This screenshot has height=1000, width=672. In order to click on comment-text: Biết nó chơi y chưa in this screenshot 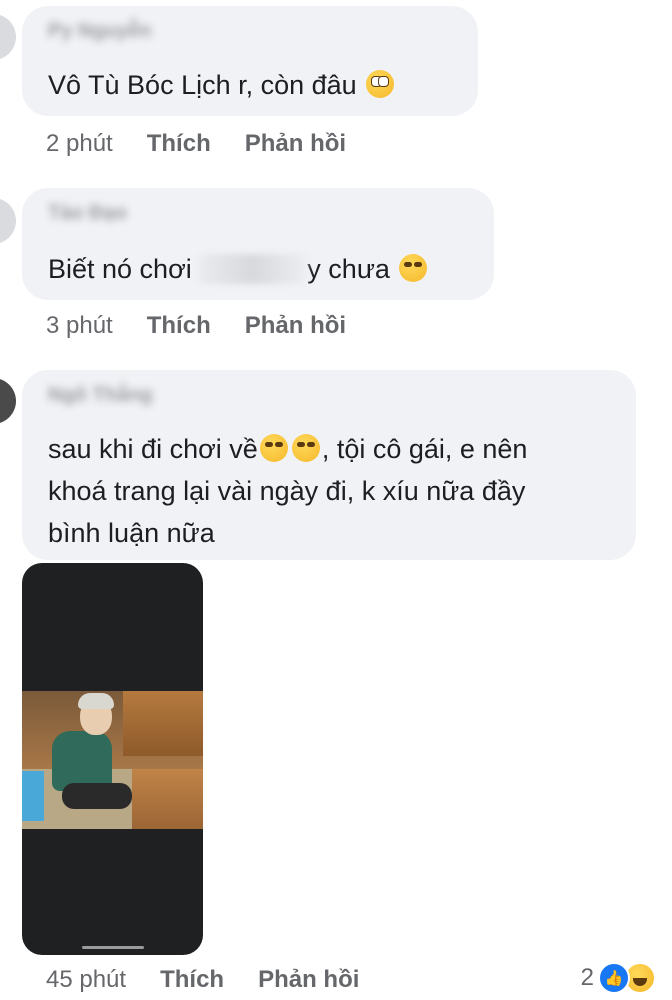, I will do `click(238, 269)`.